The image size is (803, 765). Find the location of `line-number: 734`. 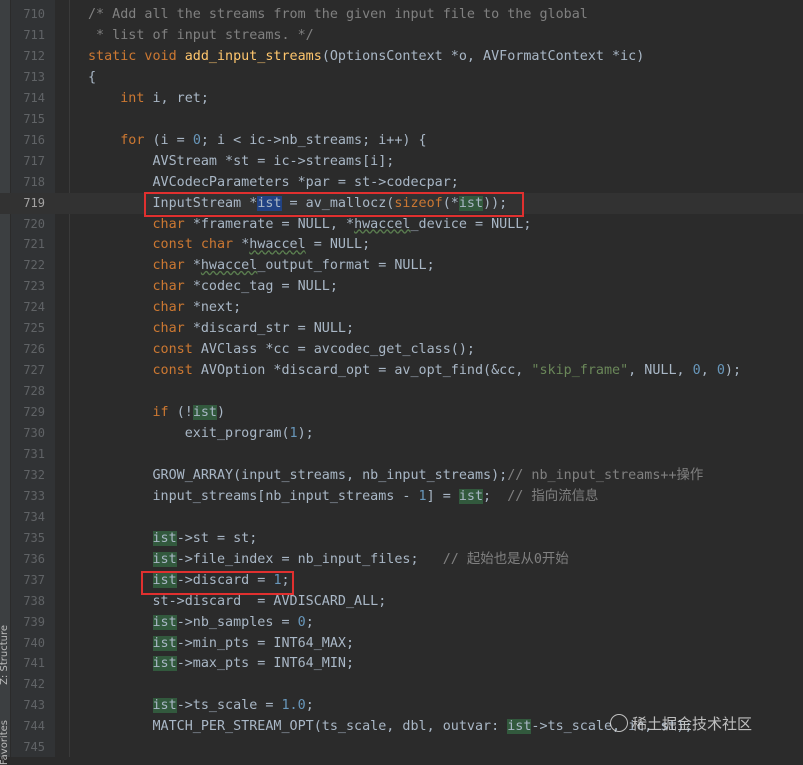

line-number: 734 is located at coordinates (28, 517).